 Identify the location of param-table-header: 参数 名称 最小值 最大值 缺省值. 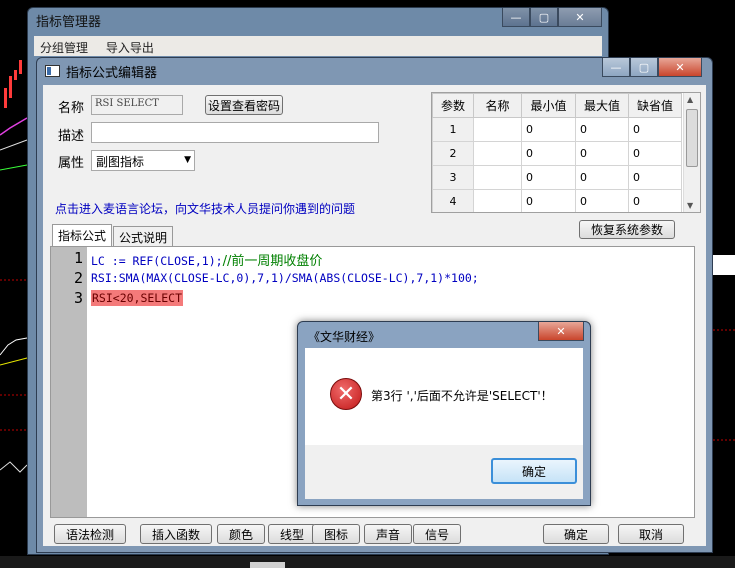
(557, 105).